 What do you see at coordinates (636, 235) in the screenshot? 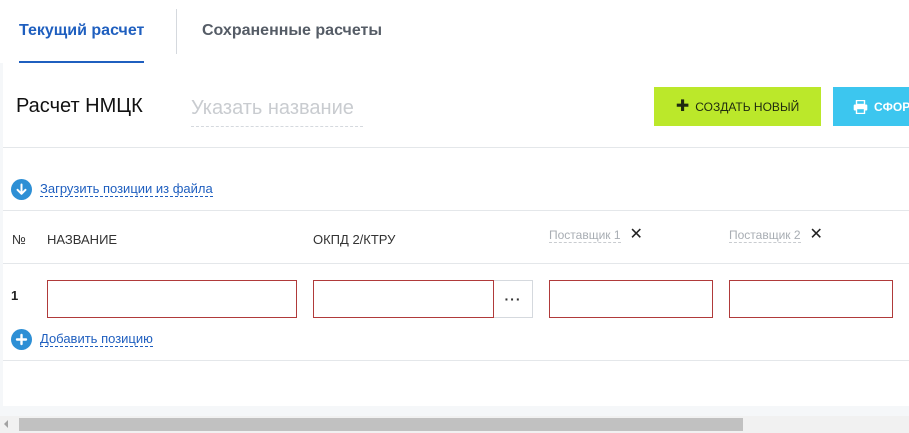
I see `remove-supplier-1-close-icon: ✕` at bounding box center [636, 235].